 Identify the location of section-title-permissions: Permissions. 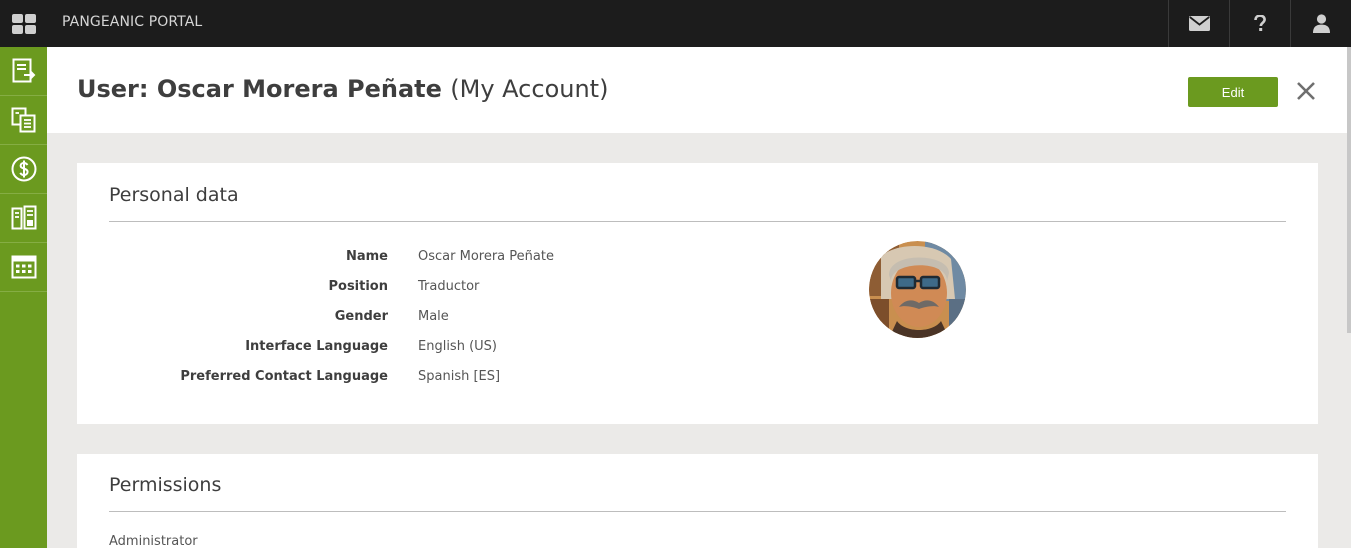
(165, 485).